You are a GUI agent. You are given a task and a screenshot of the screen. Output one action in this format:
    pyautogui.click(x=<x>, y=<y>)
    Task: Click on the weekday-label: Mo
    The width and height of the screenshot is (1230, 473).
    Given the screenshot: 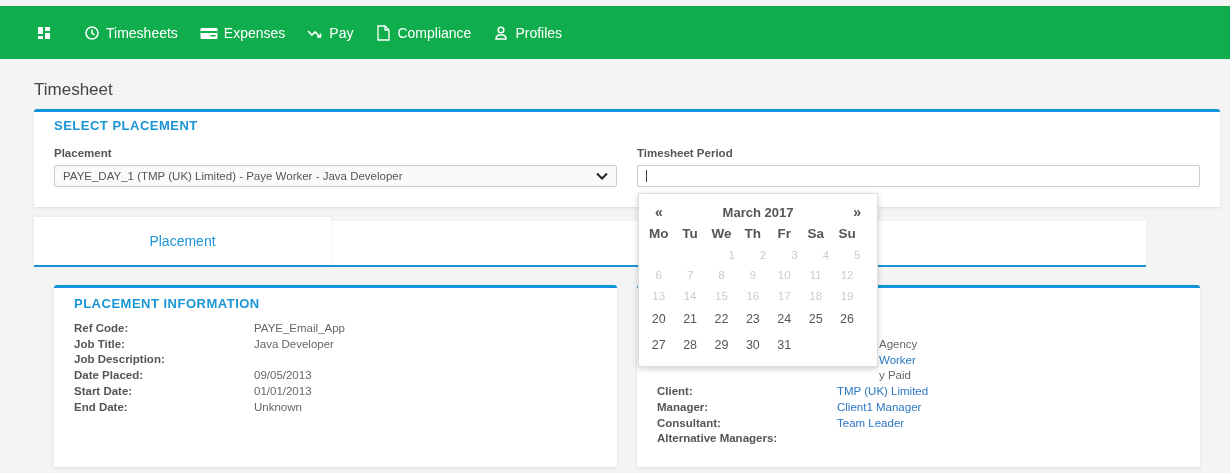 What is the action you would take?
    pyautogui.click(x=658, y=234)
    